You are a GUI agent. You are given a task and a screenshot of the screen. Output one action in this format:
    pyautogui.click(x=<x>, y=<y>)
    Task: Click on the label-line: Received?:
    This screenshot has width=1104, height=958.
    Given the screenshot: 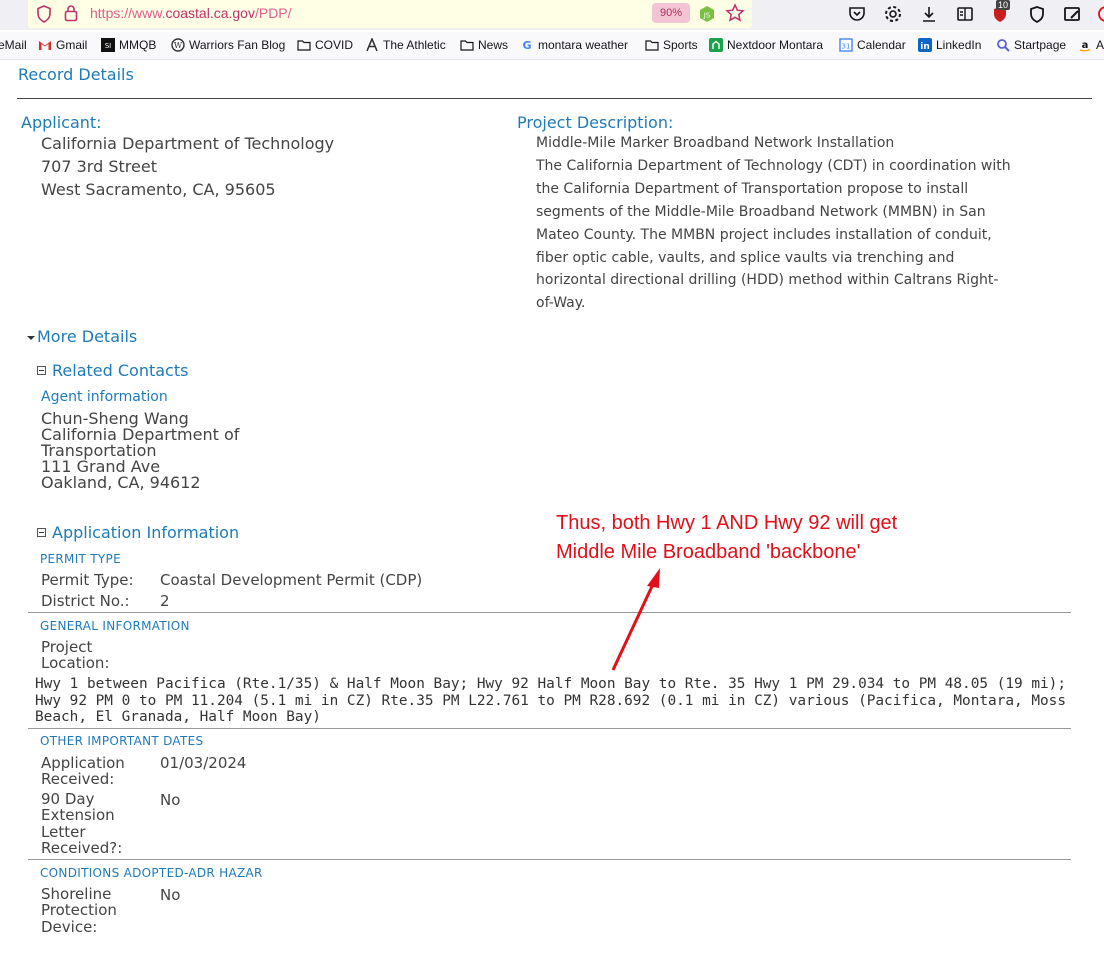 What is the action you would take?
    pyautogui.click(x=82, y=847)
    